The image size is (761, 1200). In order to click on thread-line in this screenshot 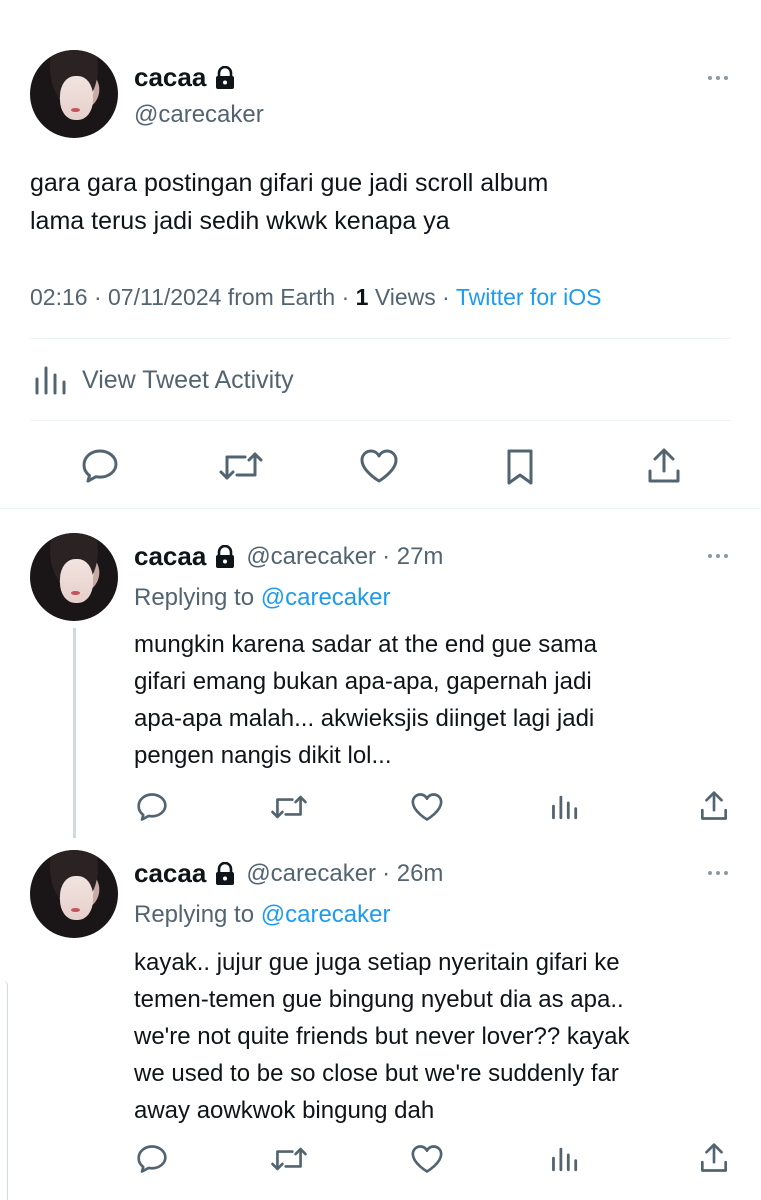, I will do `click(74, 733)`.